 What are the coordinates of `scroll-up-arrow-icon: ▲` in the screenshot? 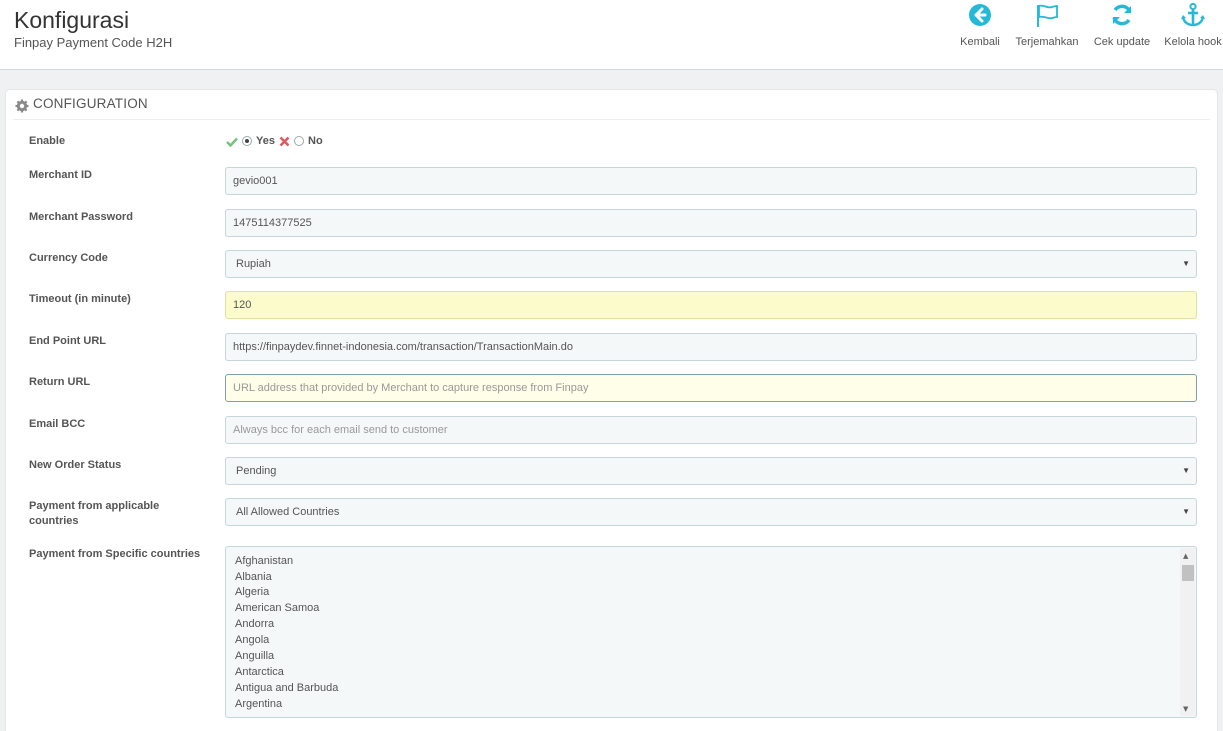 It's located at (1185, 556).